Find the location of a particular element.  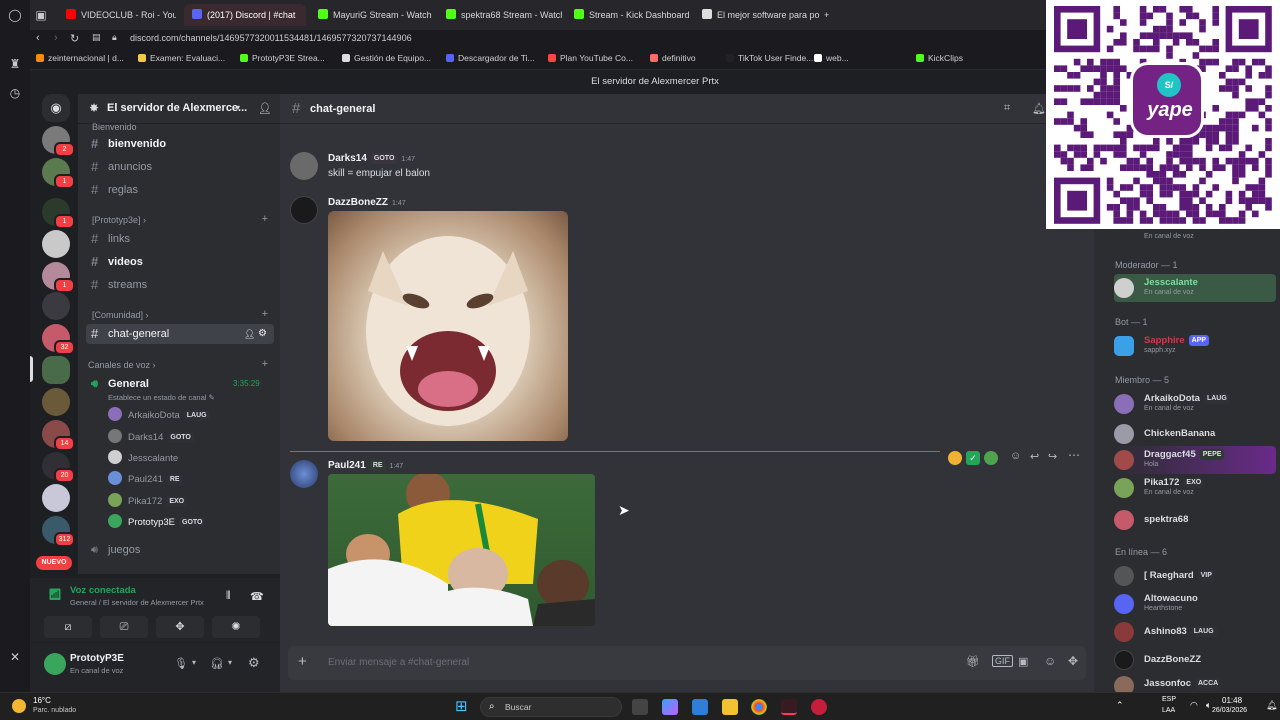

member-item: Ashino83 LAUG is located at coordinates (1195, 632).